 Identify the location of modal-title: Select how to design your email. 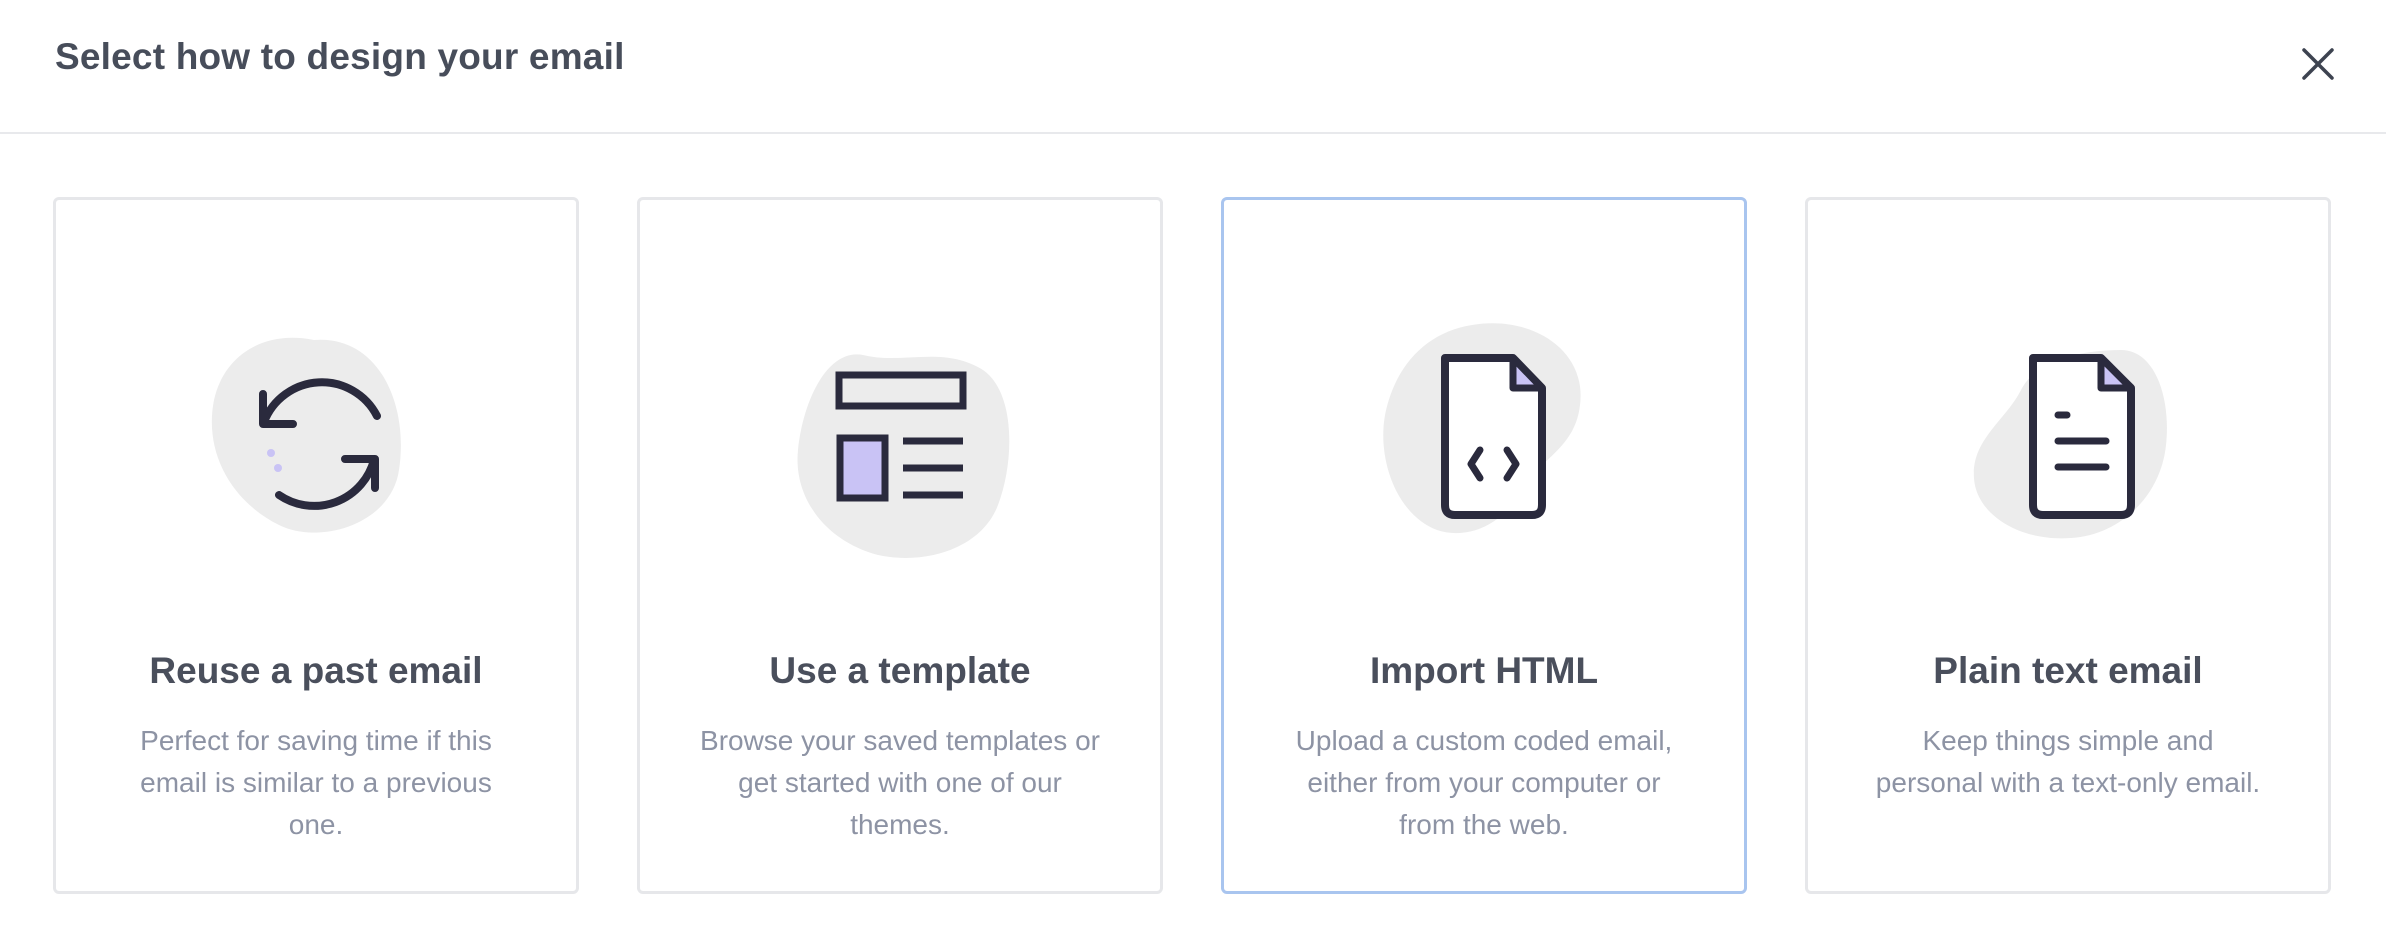
(340, 56).